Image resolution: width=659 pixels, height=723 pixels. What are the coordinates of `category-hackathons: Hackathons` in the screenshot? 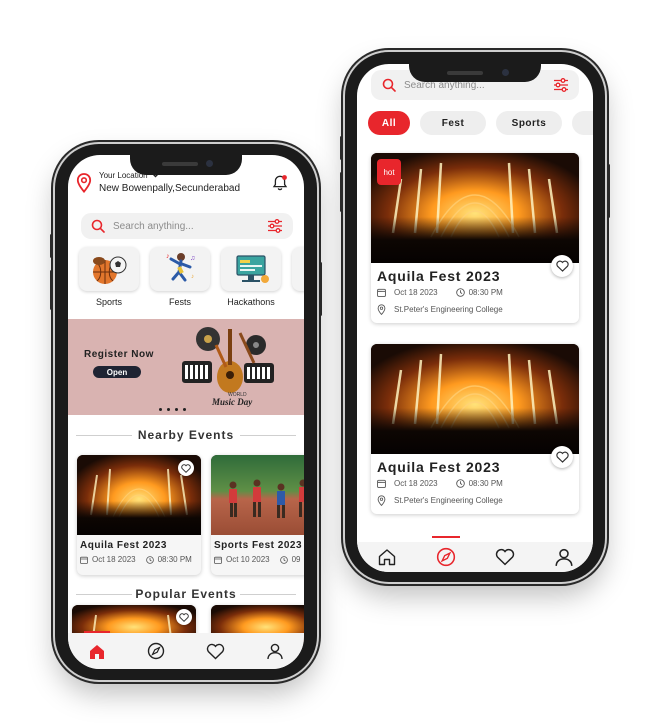 It's located at (251, 277).